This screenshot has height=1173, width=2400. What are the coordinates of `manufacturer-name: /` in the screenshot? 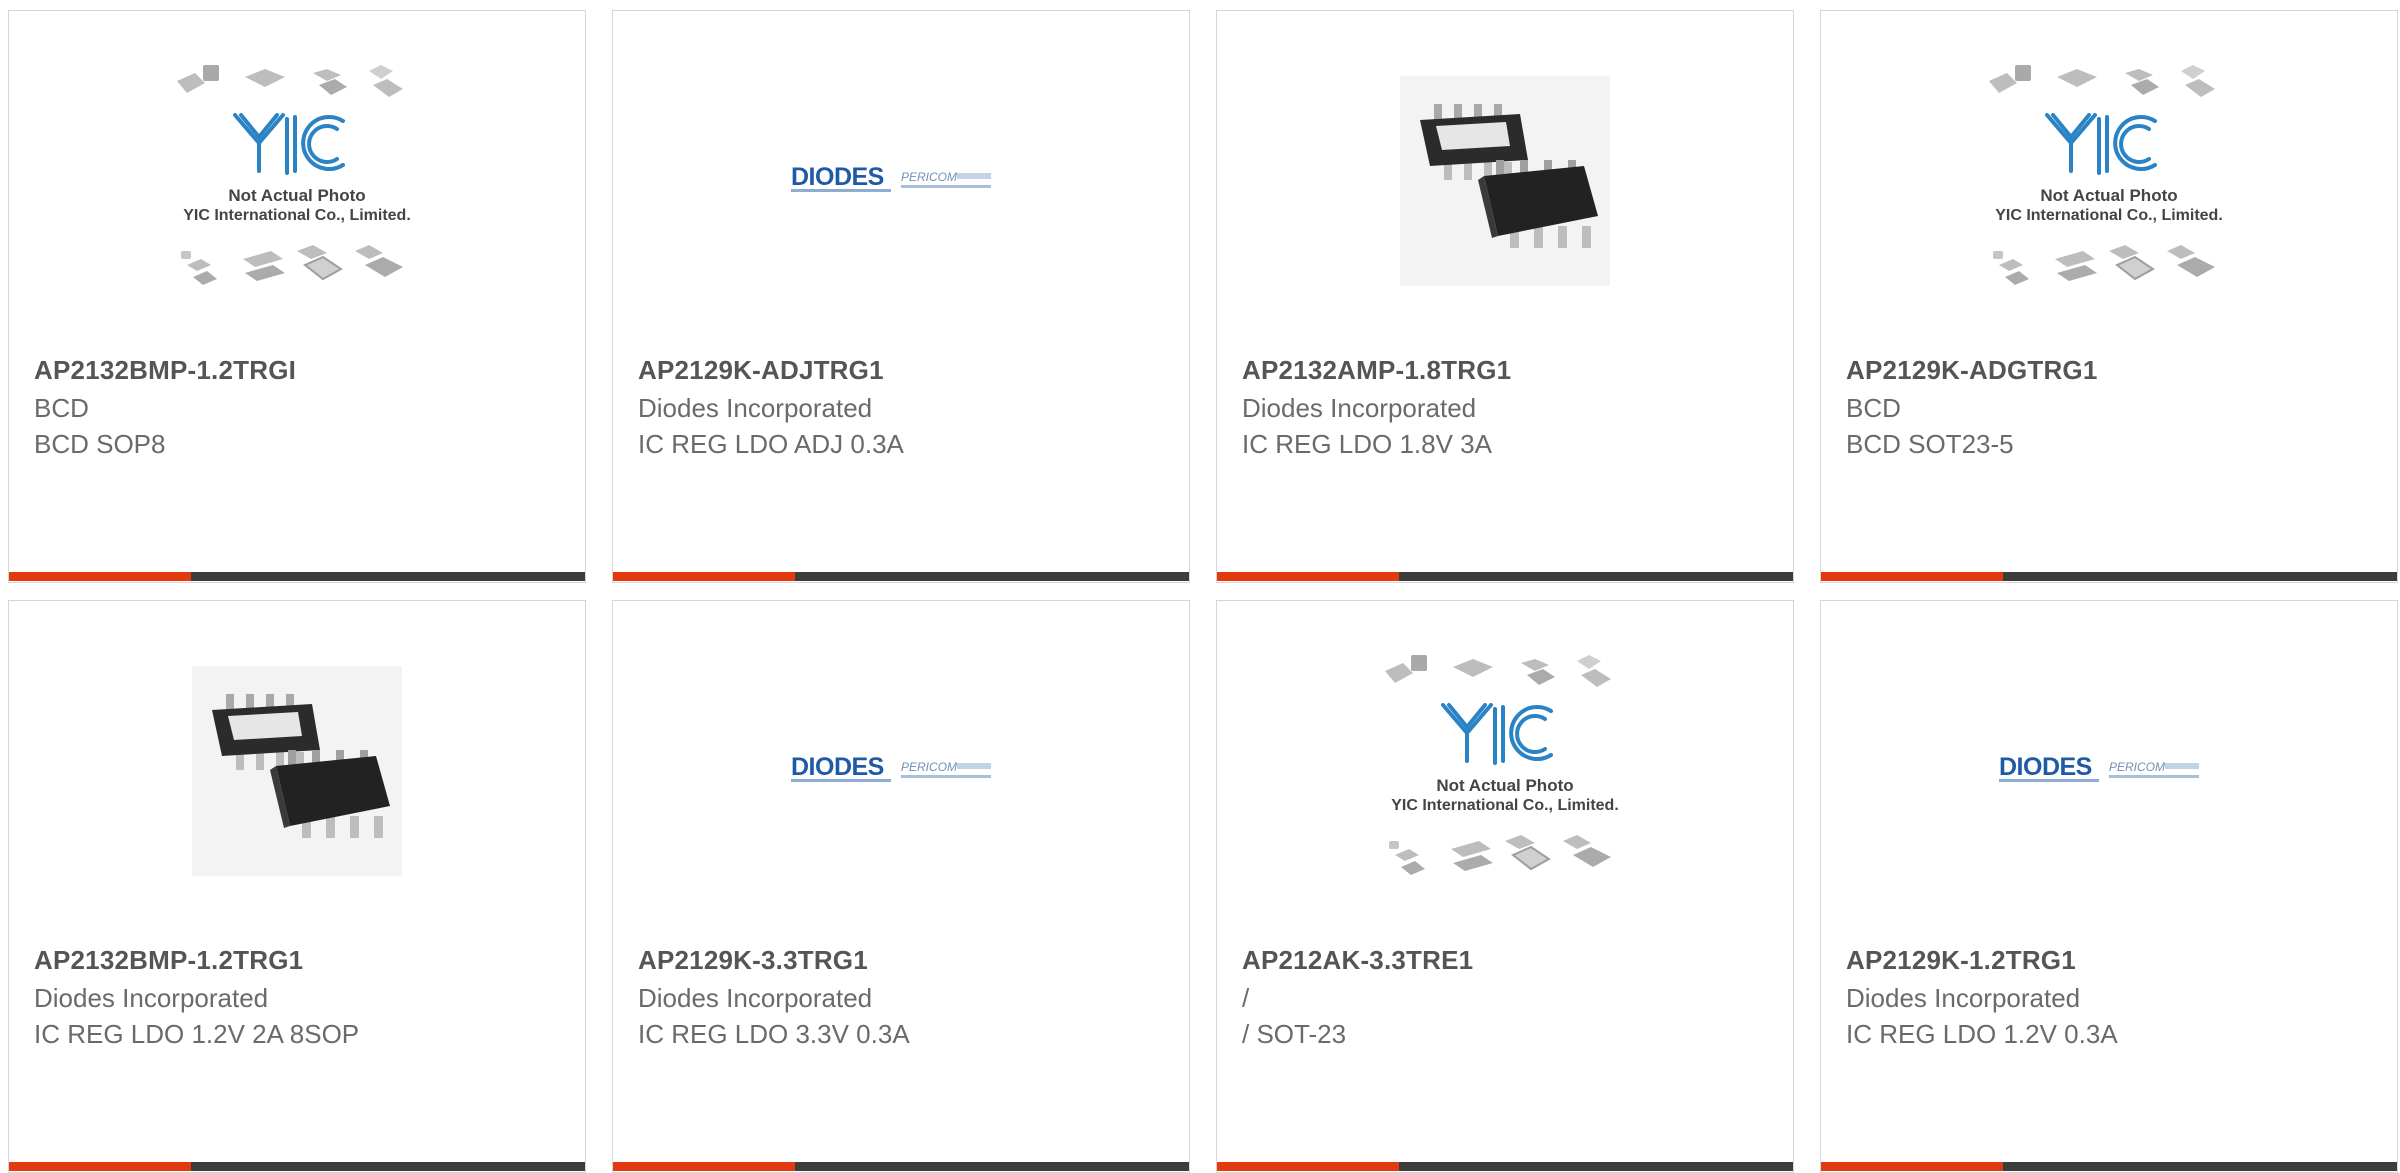 It's located at (1246, 998).